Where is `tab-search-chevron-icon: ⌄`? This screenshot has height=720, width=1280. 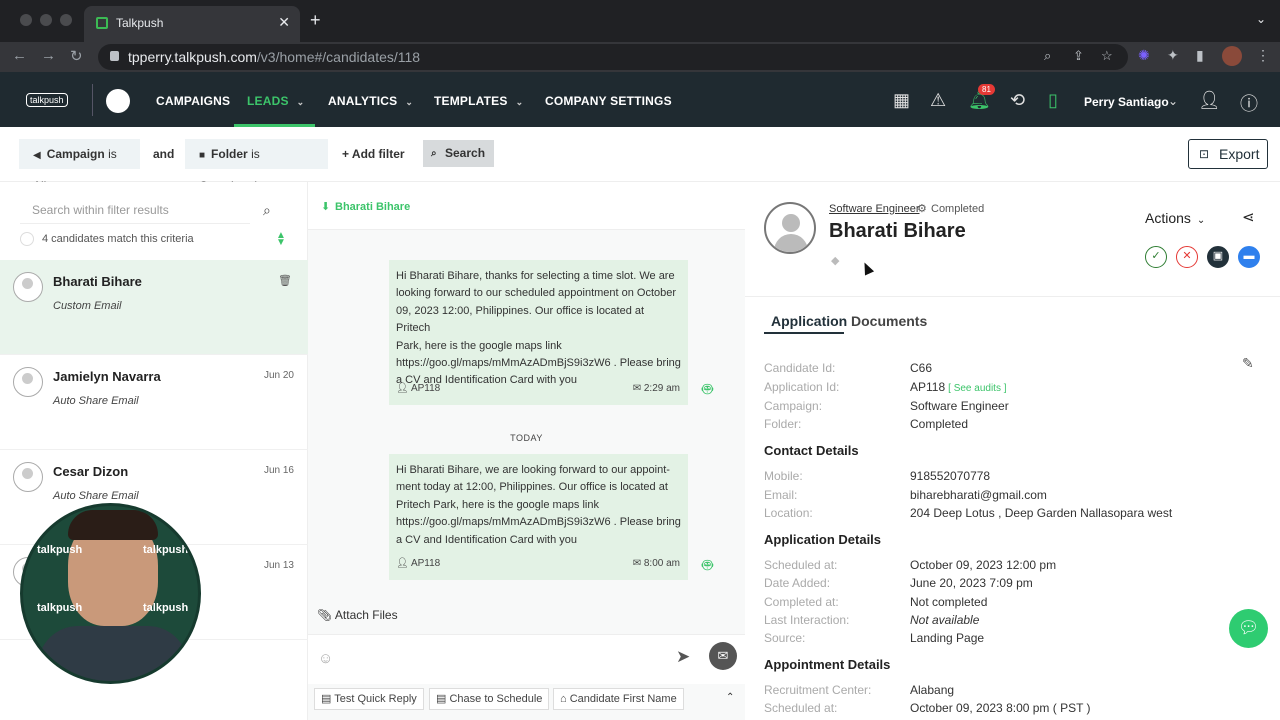
tab-search-chevron-icon: ⌄ is located at coordinates (1261, 19).